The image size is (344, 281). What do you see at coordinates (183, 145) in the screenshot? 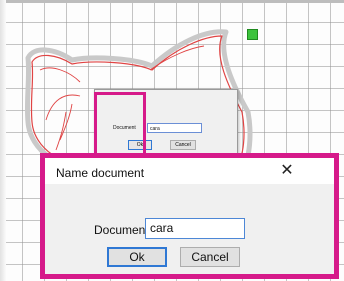
I see `small-cancel-button: Cancel` at bounding box center [183, 145].